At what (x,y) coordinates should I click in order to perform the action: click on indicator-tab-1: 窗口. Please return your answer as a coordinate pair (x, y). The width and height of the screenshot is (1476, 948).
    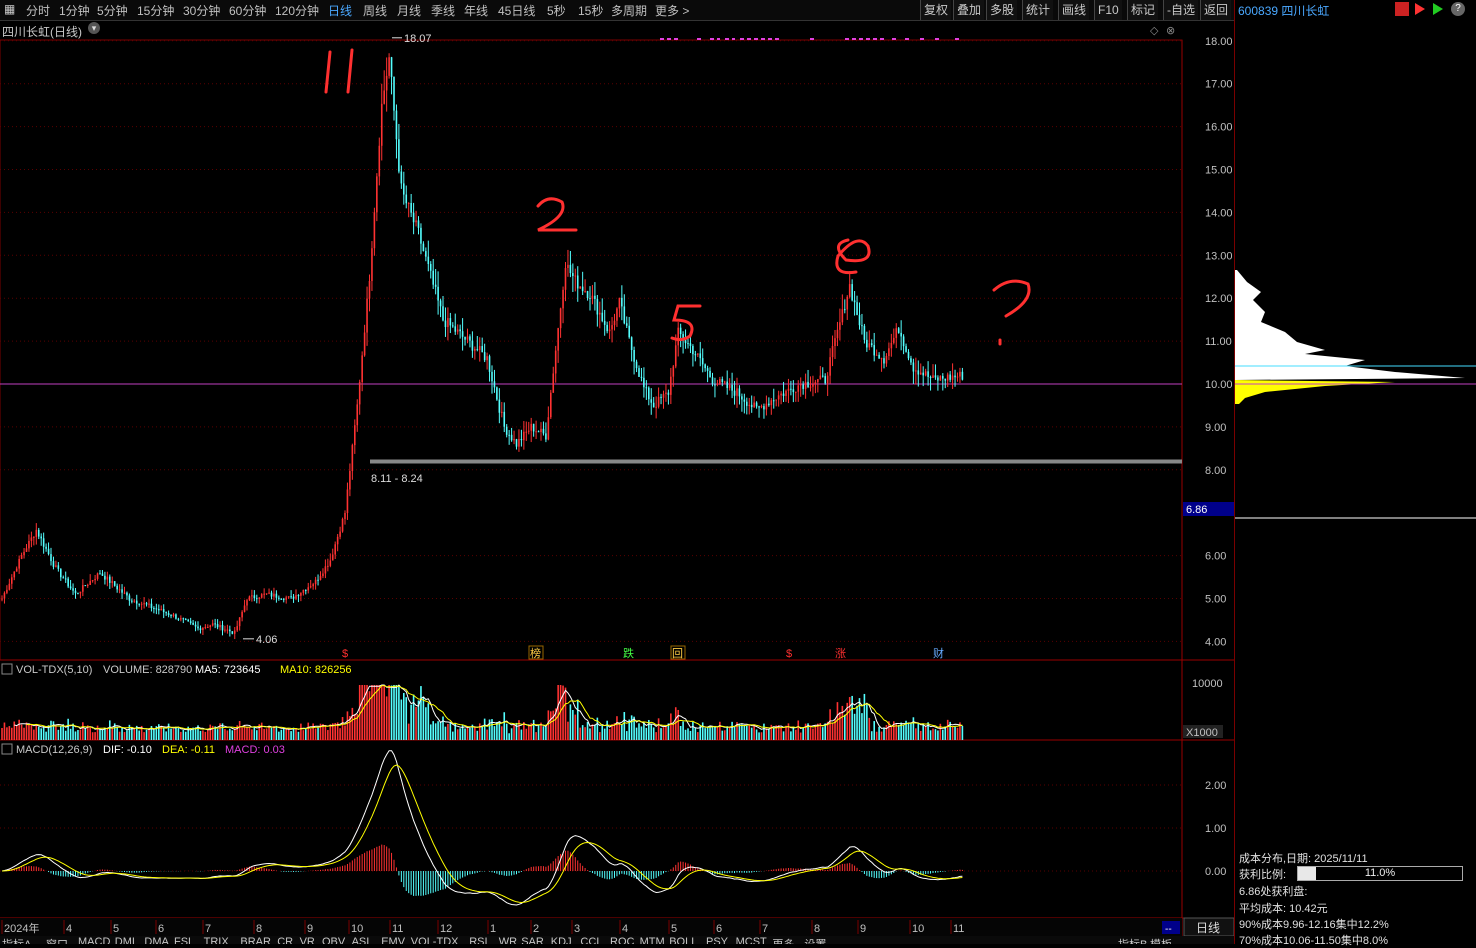
    Looking at the image, I should click on (57, 940).